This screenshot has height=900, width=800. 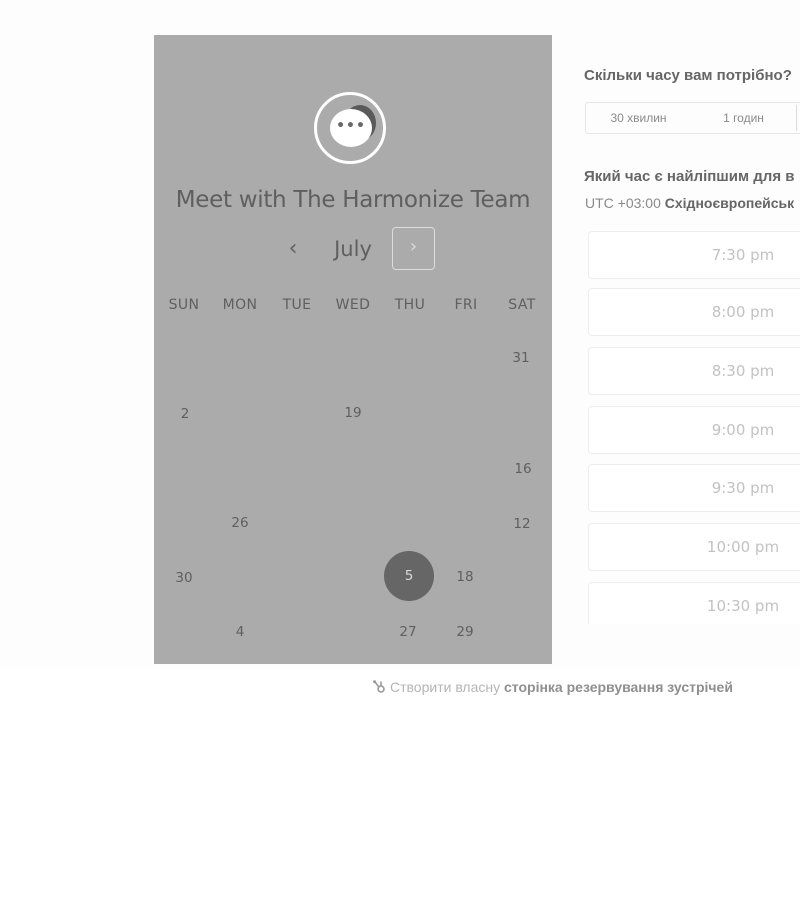 What do you see at coordinates (410, 305) in the screenshot?
I see `weekday-thu: THU` at bounding box center [410, 305].